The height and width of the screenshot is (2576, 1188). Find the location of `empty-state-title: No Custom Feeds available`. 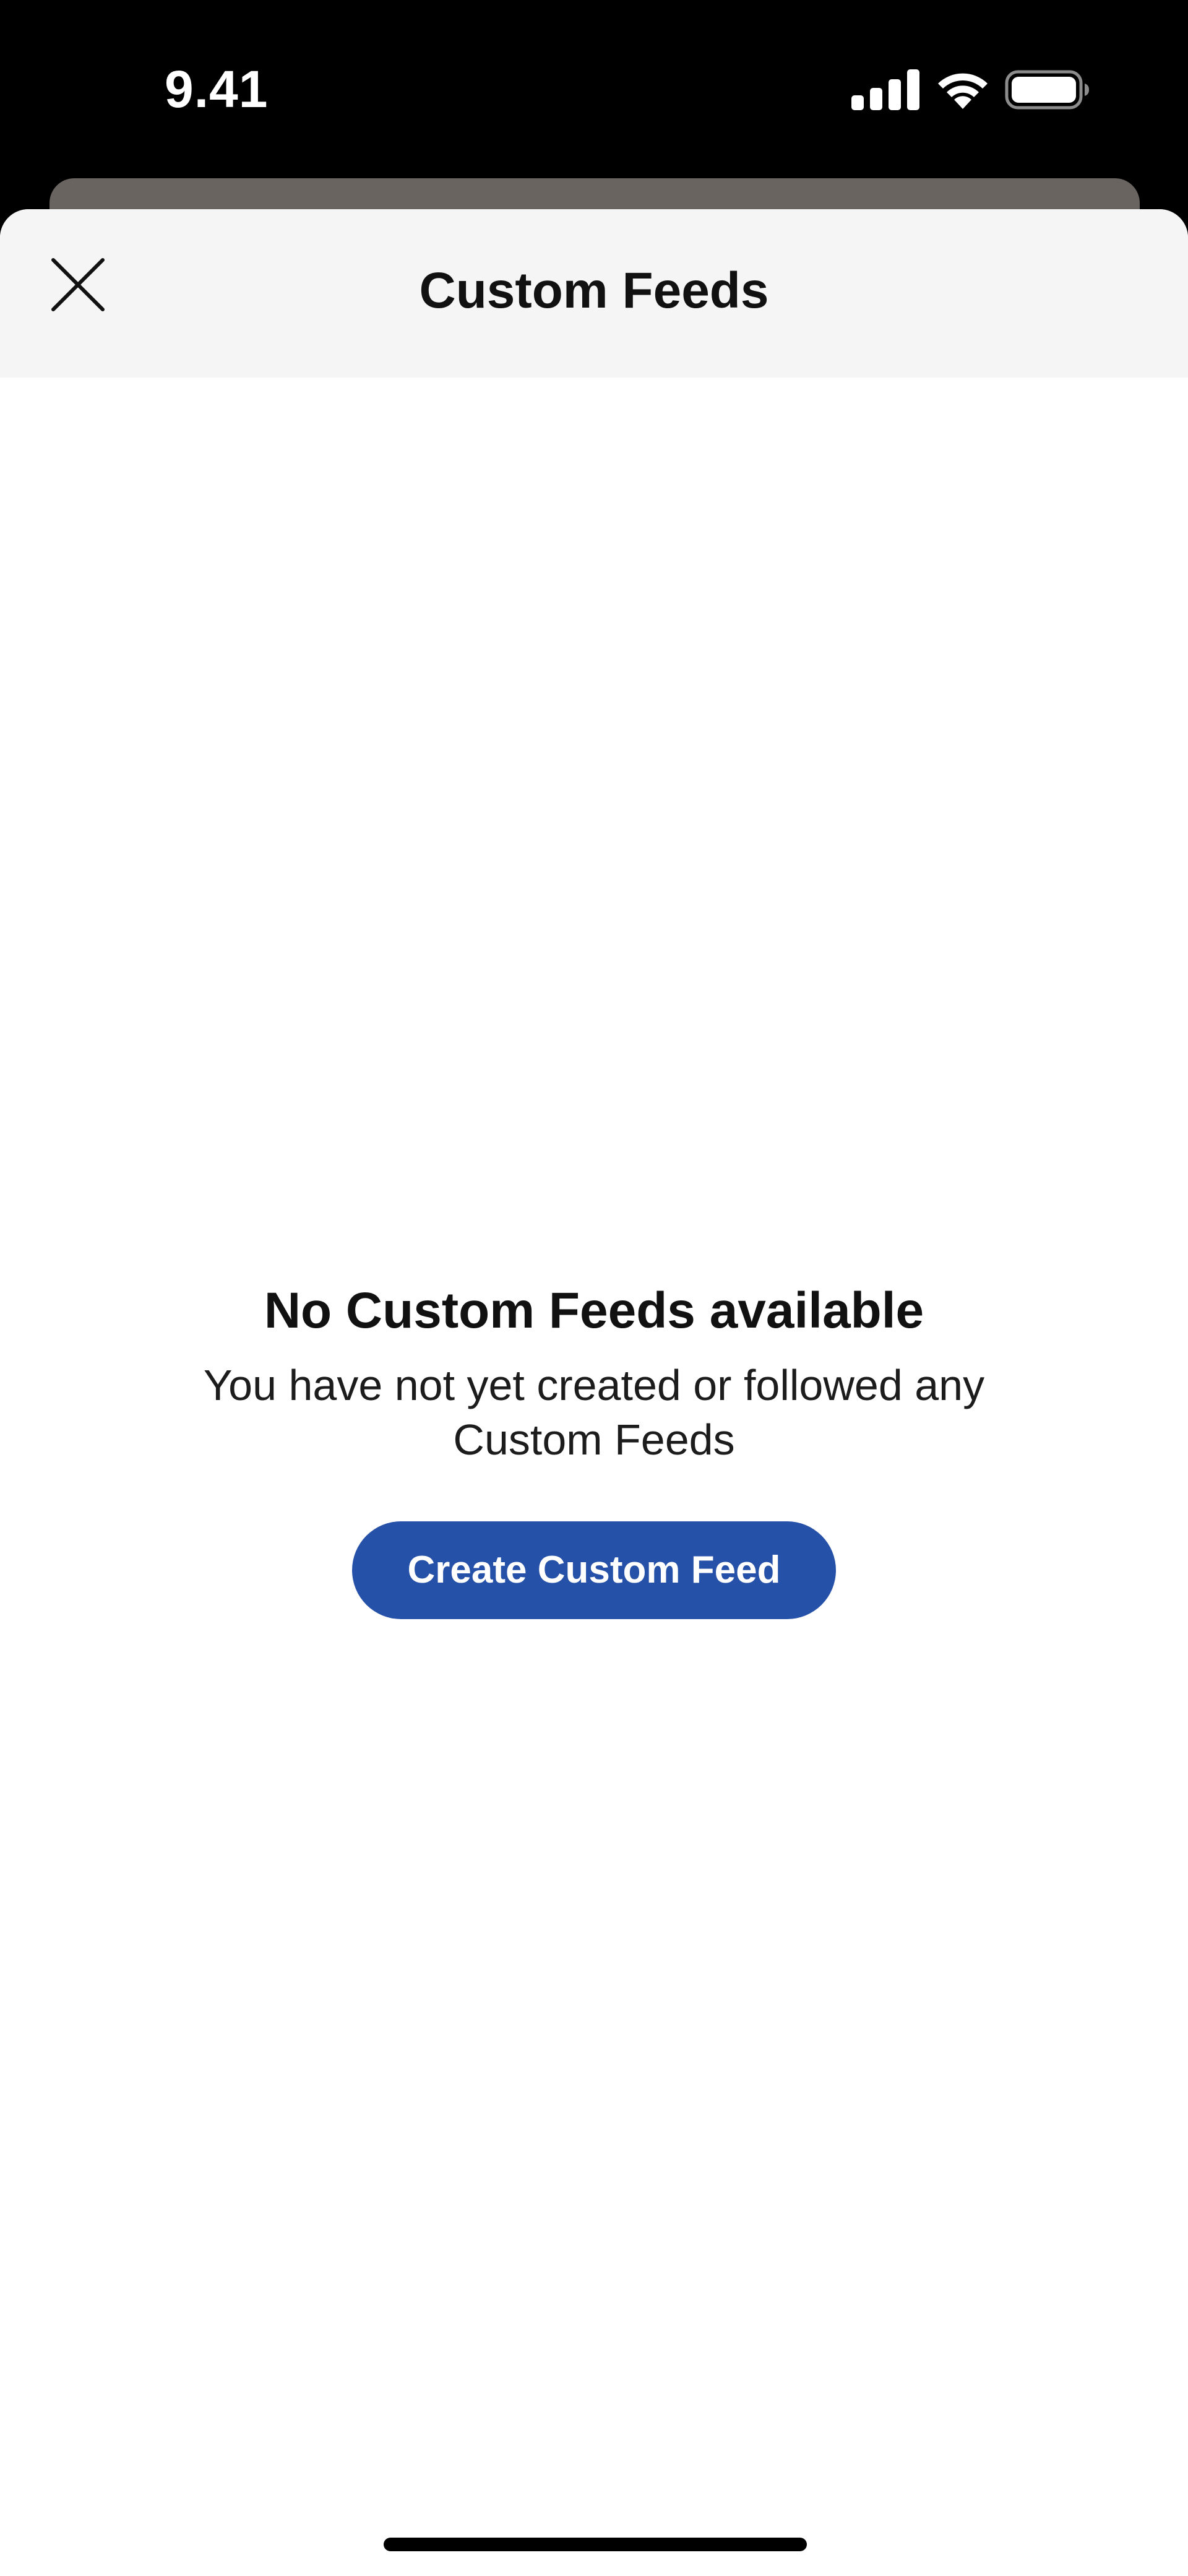

empty-state-title: No Custom Feeds available is located at coordinates (594, 1310).